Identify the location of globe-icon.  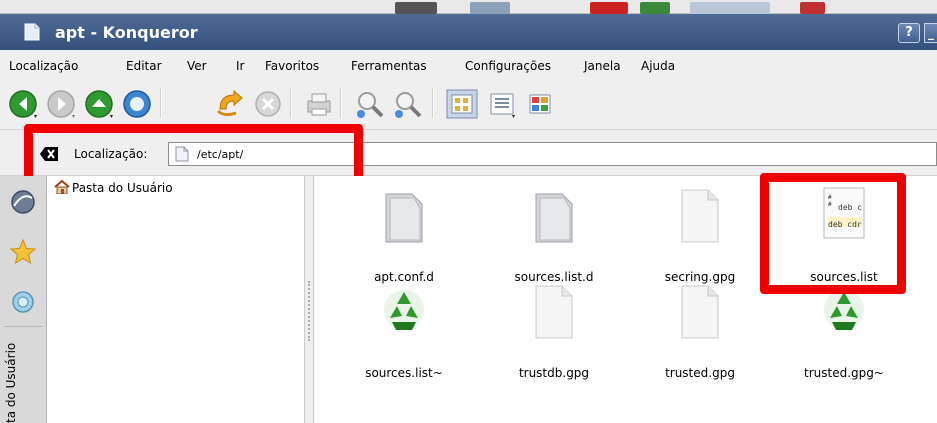
(23, 202).